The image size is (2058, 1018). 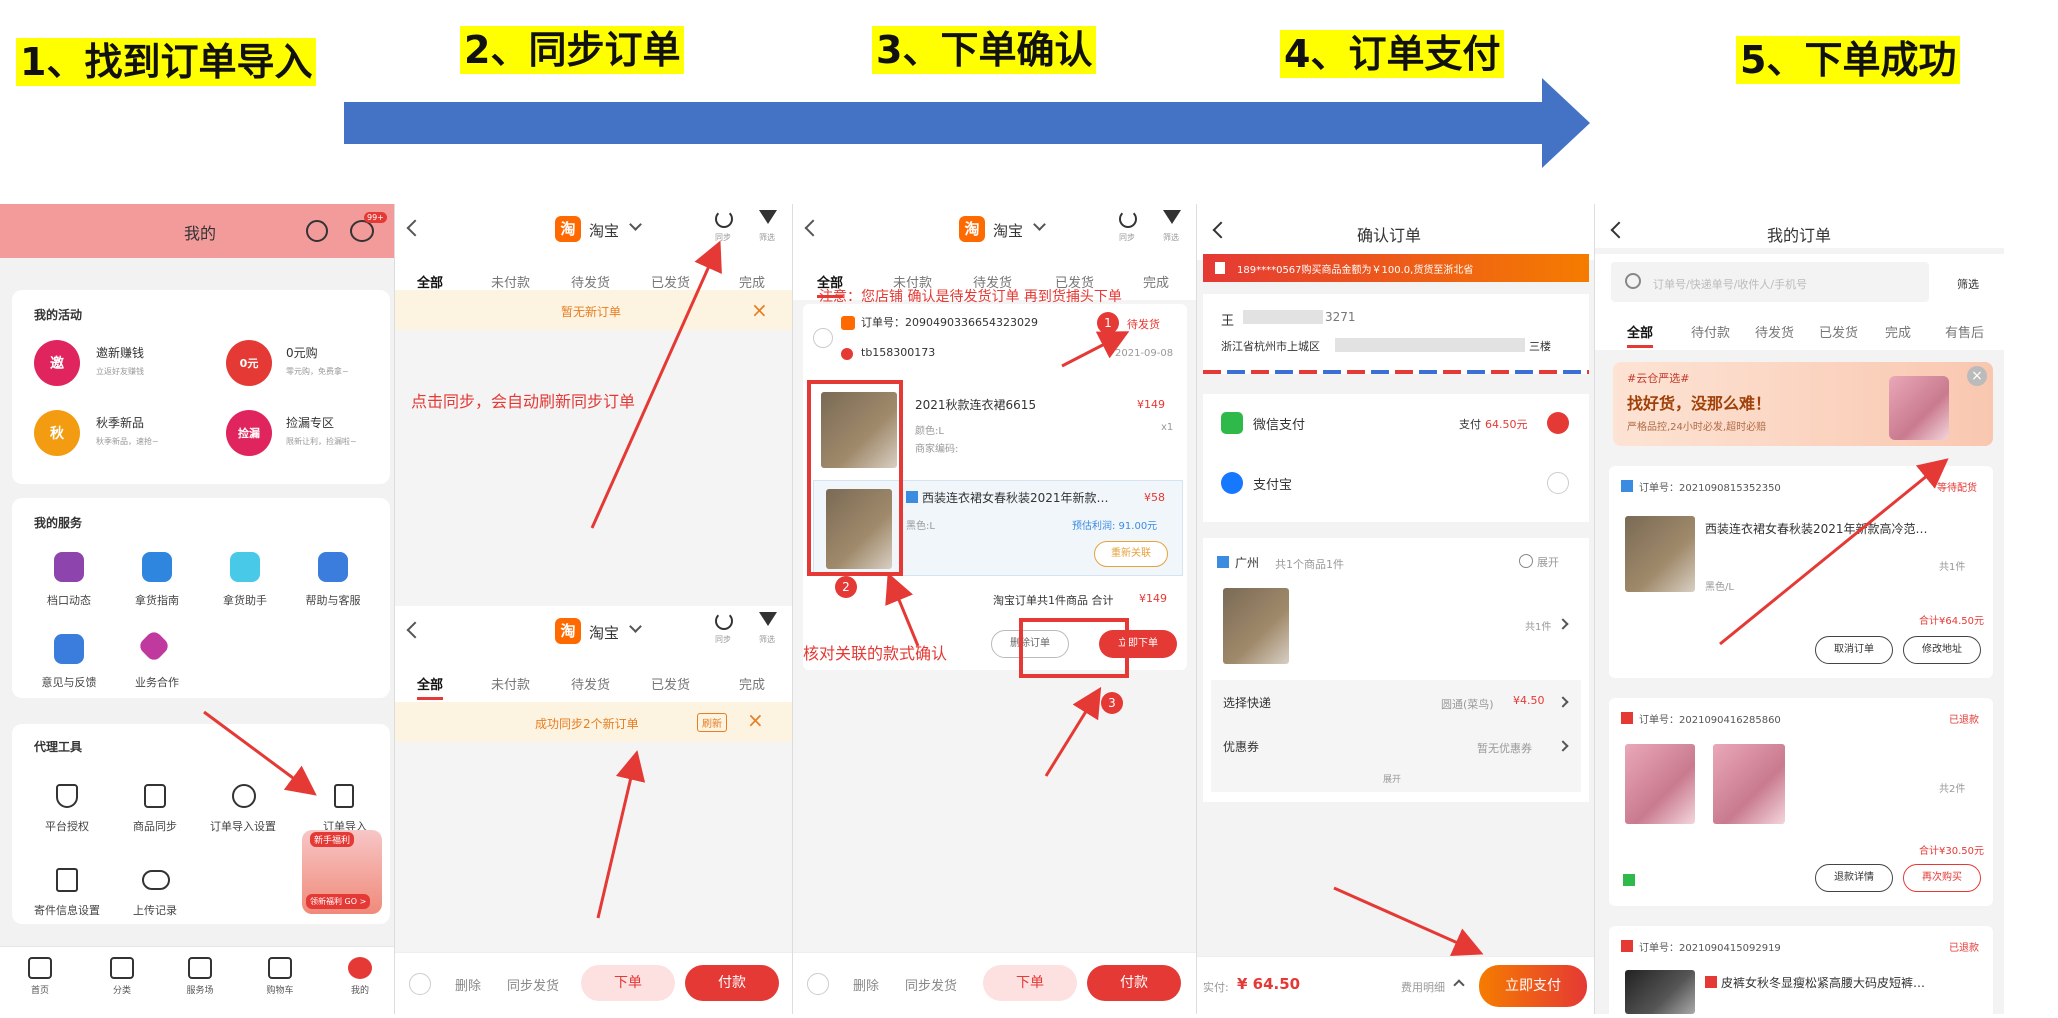 I want to click on refund-detail-button: 退款详情, so click(x=1854, y=878).